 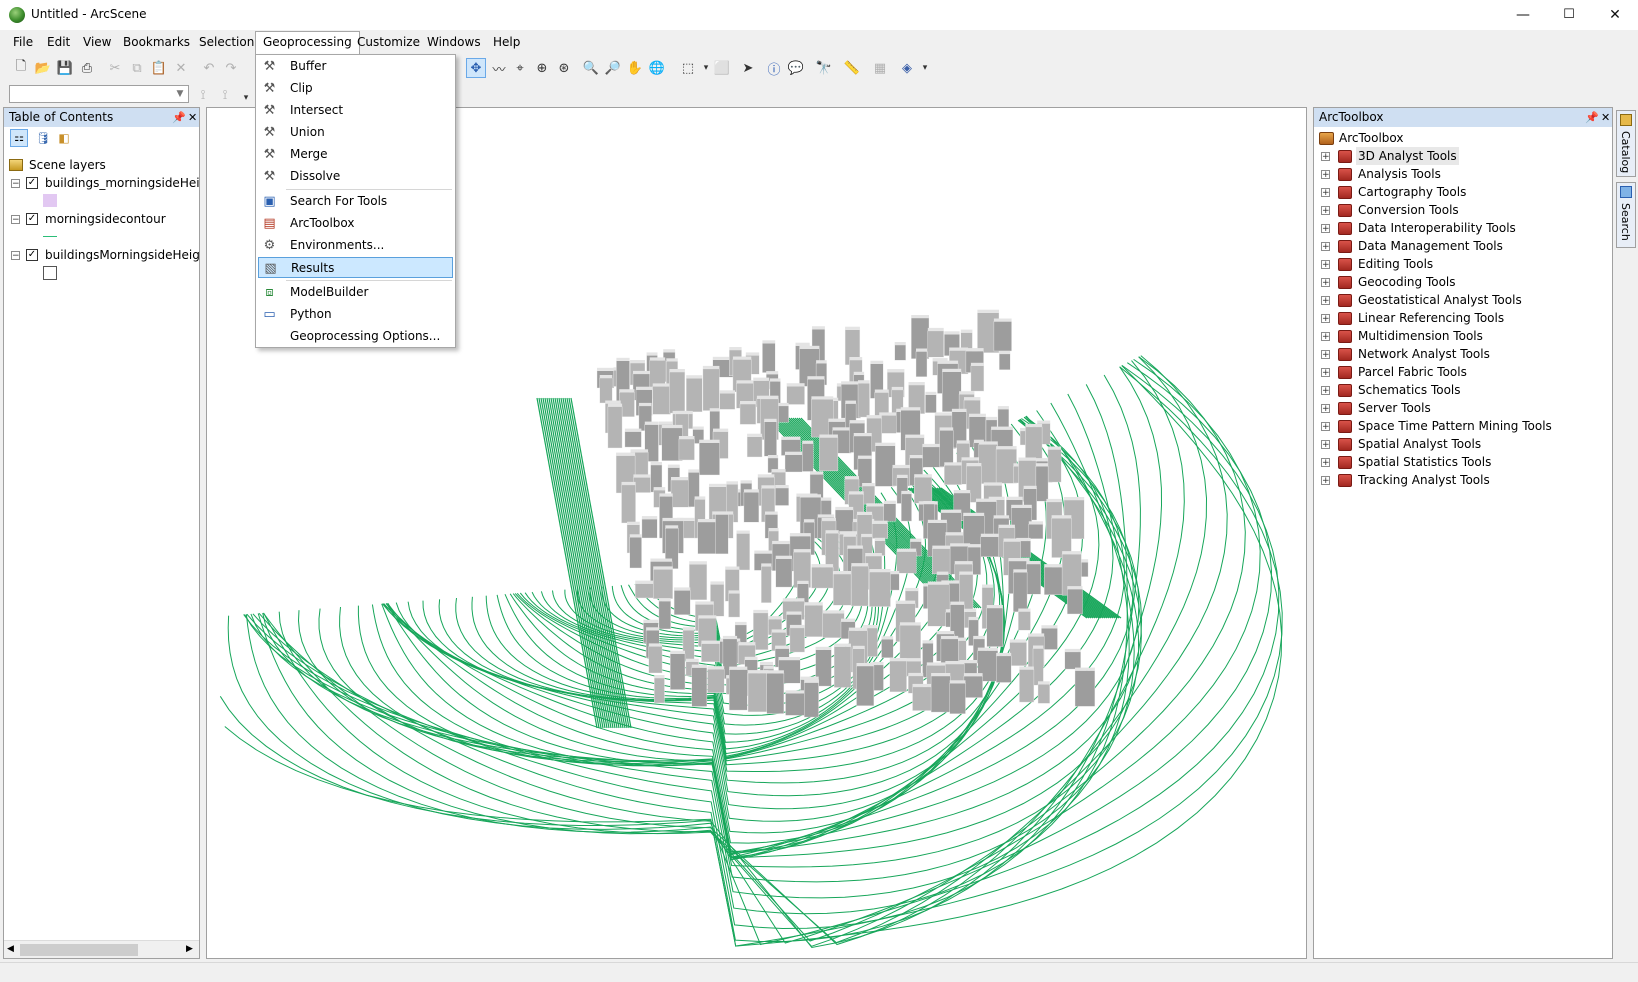 What do you see at coordinates (1569, 15) in the screenshot?
I see `maximize-button: ☐` at bounding box center [1569, 15].